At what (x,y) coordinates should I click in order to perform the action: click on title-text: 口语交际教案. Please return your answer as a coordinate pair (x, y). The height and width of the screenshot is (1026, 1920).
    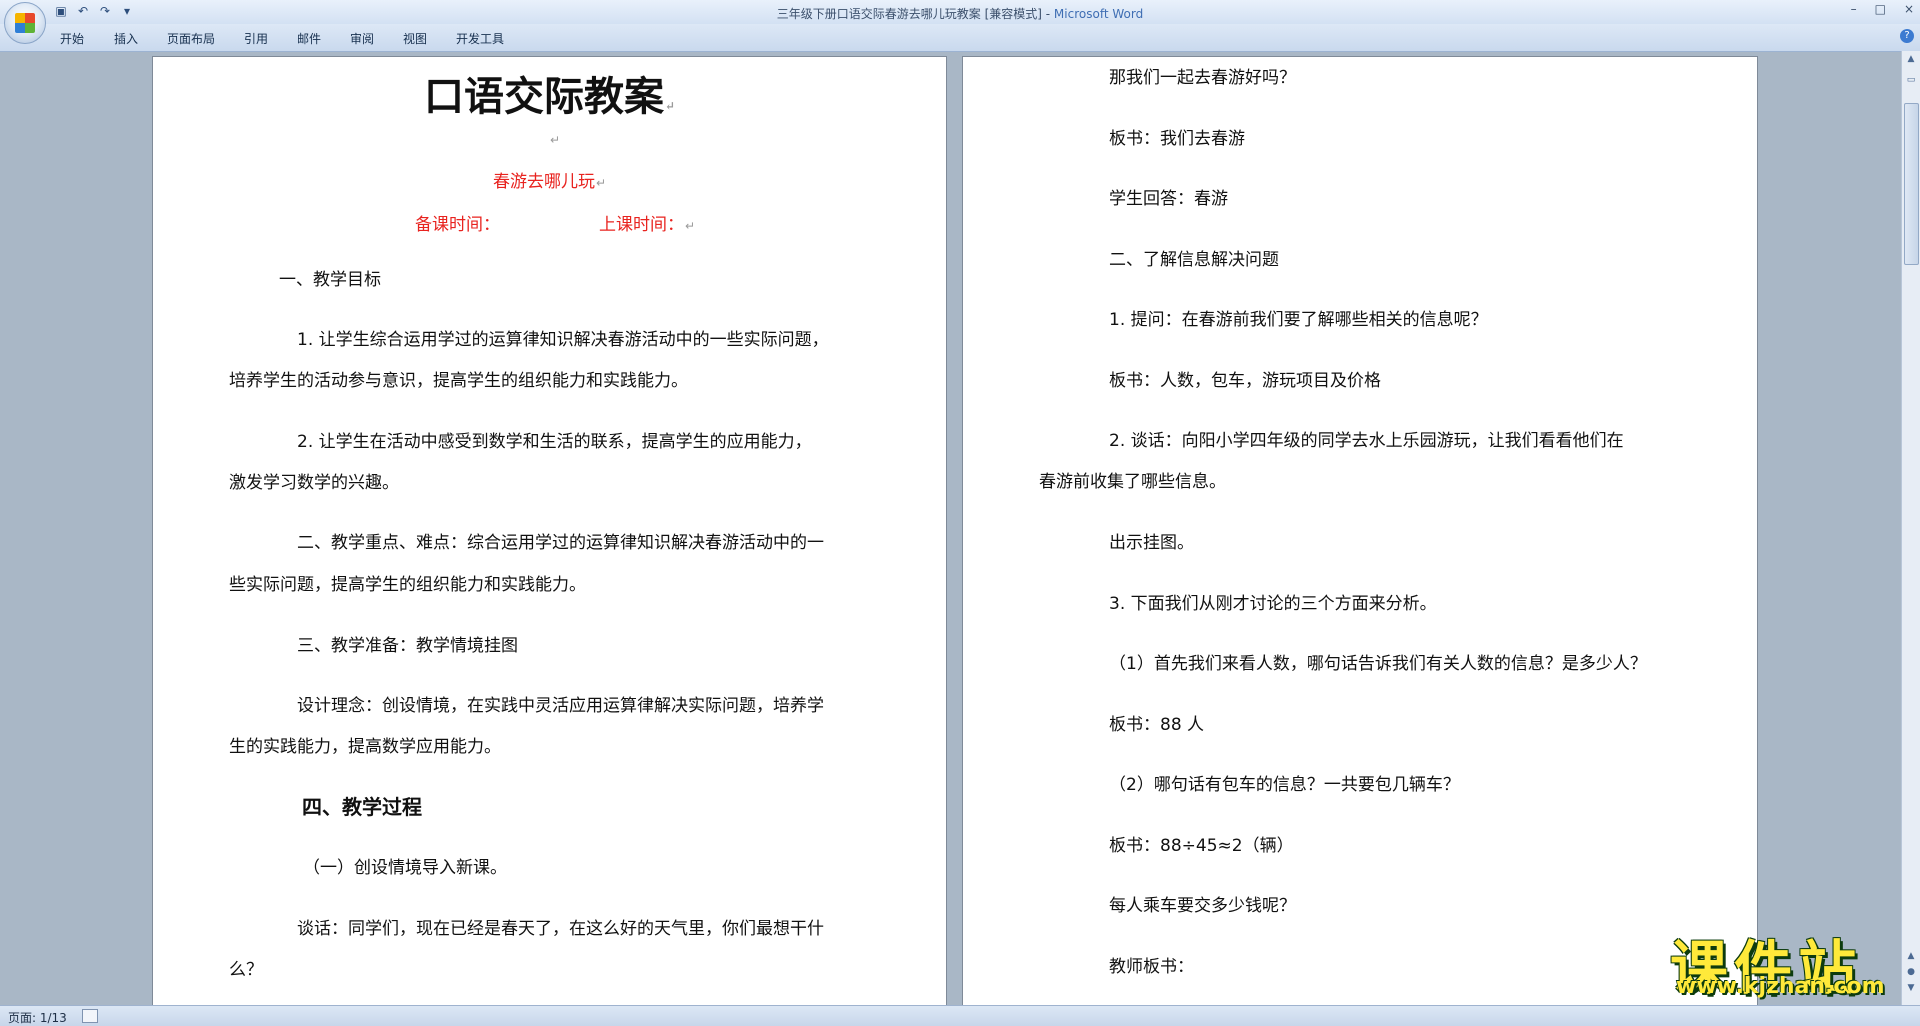
    Looking at the image, I should click on (543, 96).